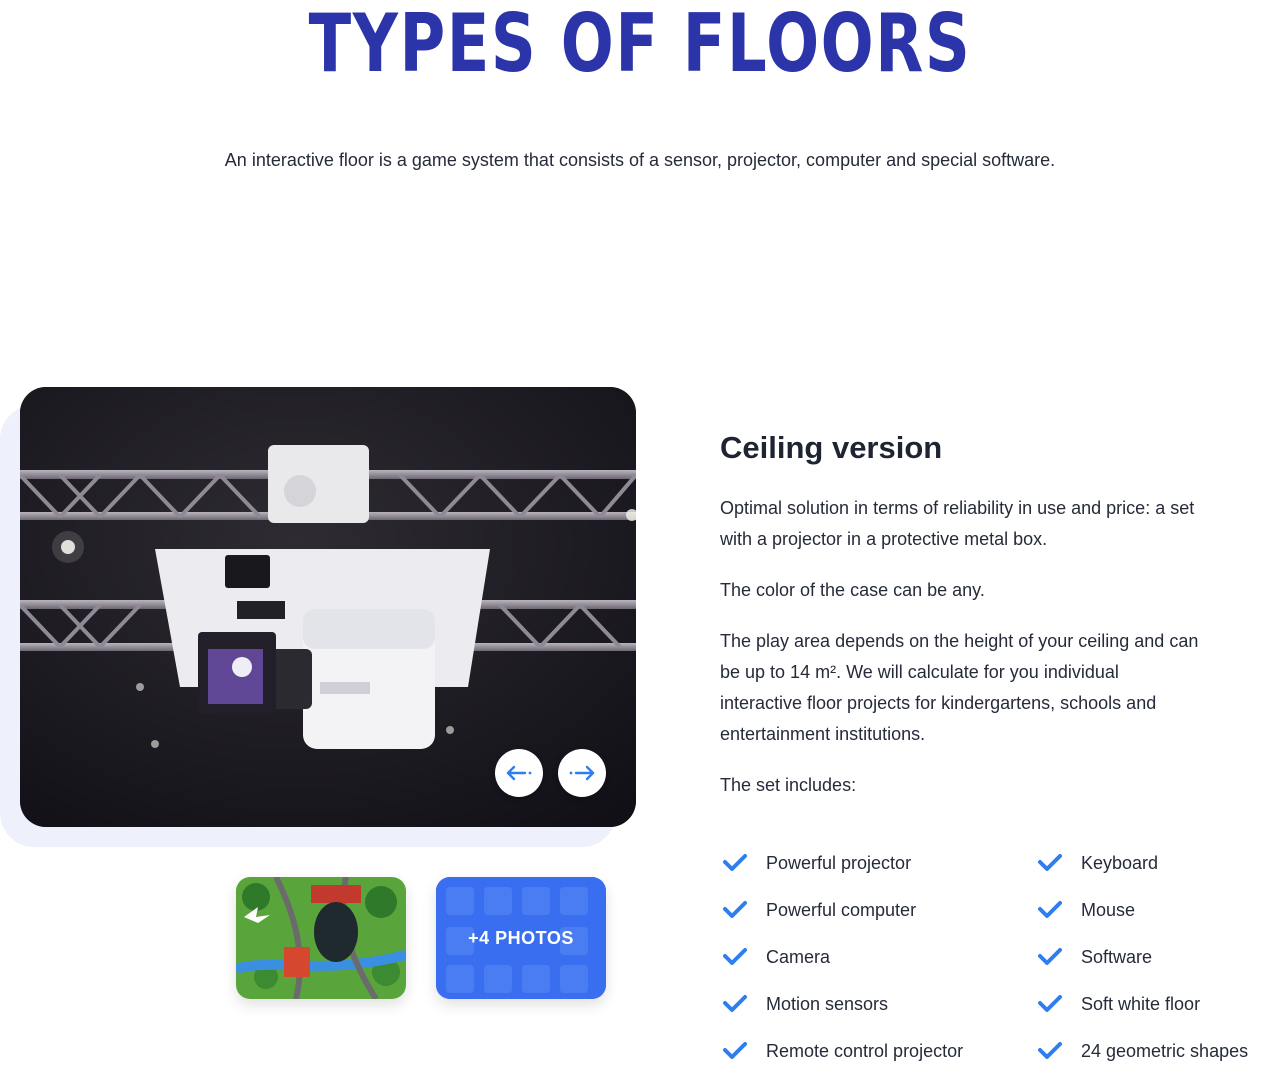  I want to click on set-includes-heading: The set includes:, so click(788, 785).